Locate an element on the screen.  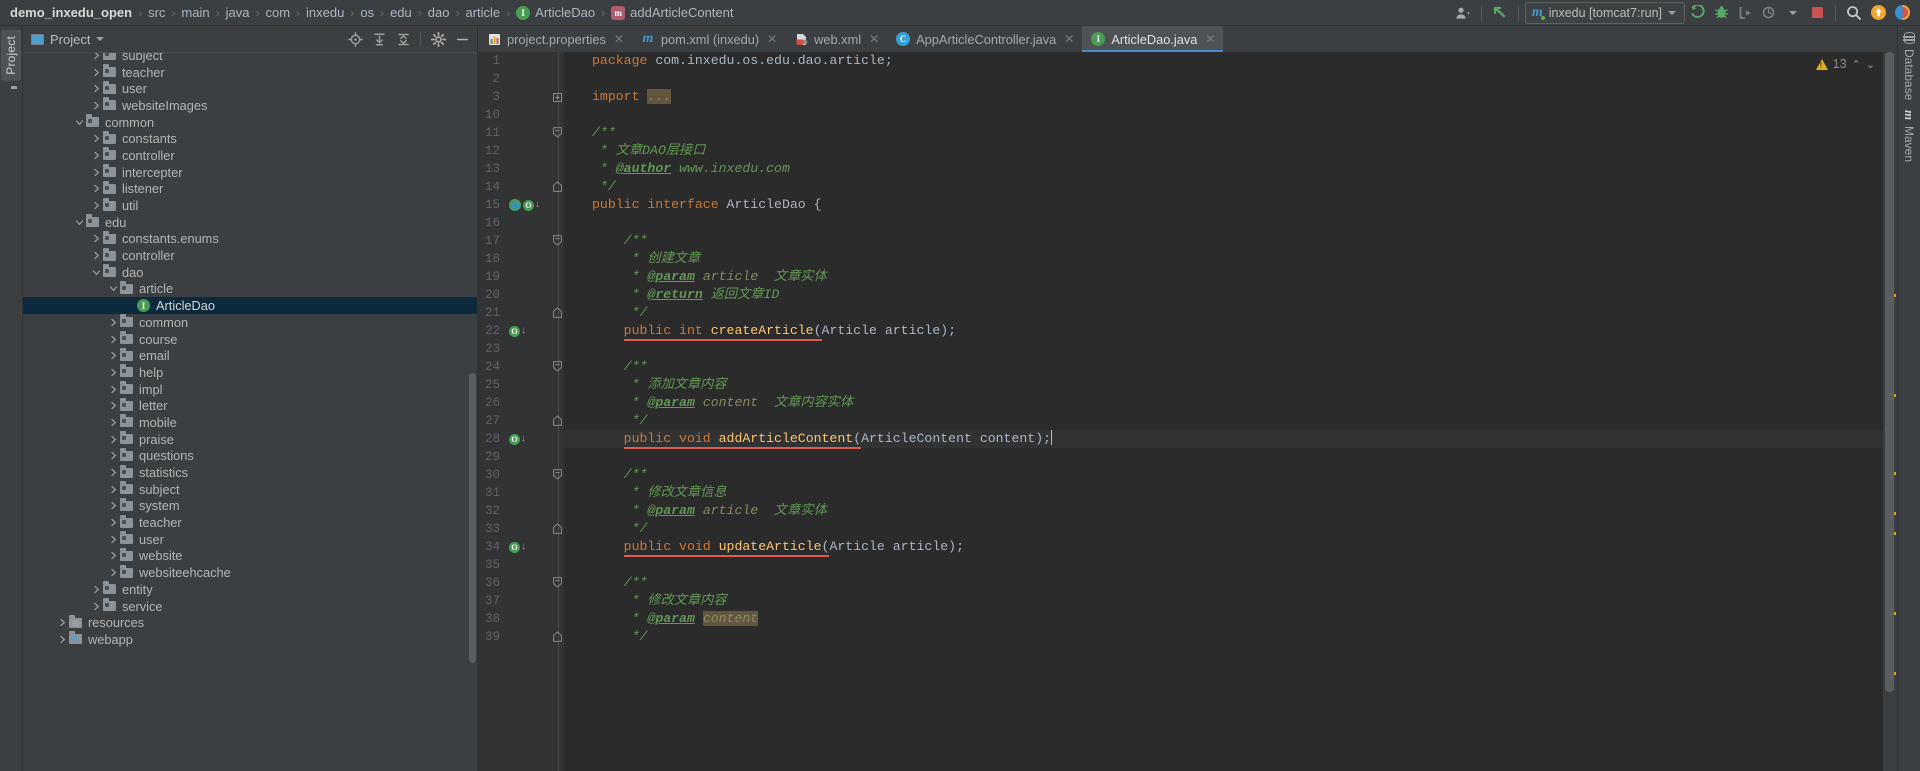
tree-node: article is located at coordinates (250, 289).